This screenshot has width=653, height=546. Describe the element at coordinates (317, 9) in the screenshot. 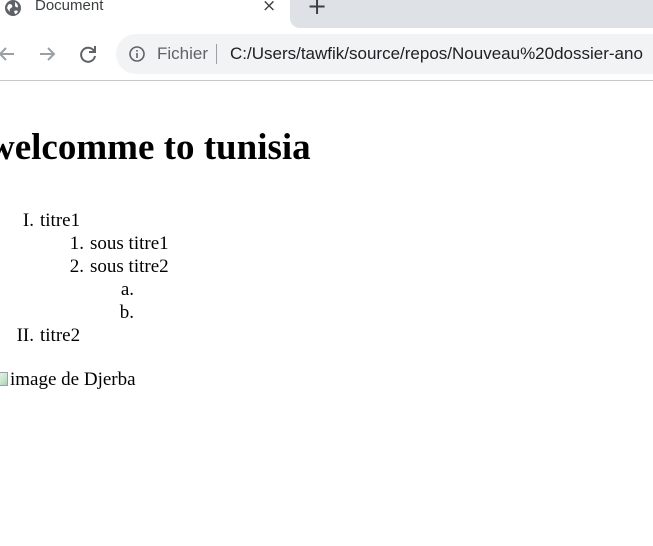

I see `new-tab-button: +` at that location.